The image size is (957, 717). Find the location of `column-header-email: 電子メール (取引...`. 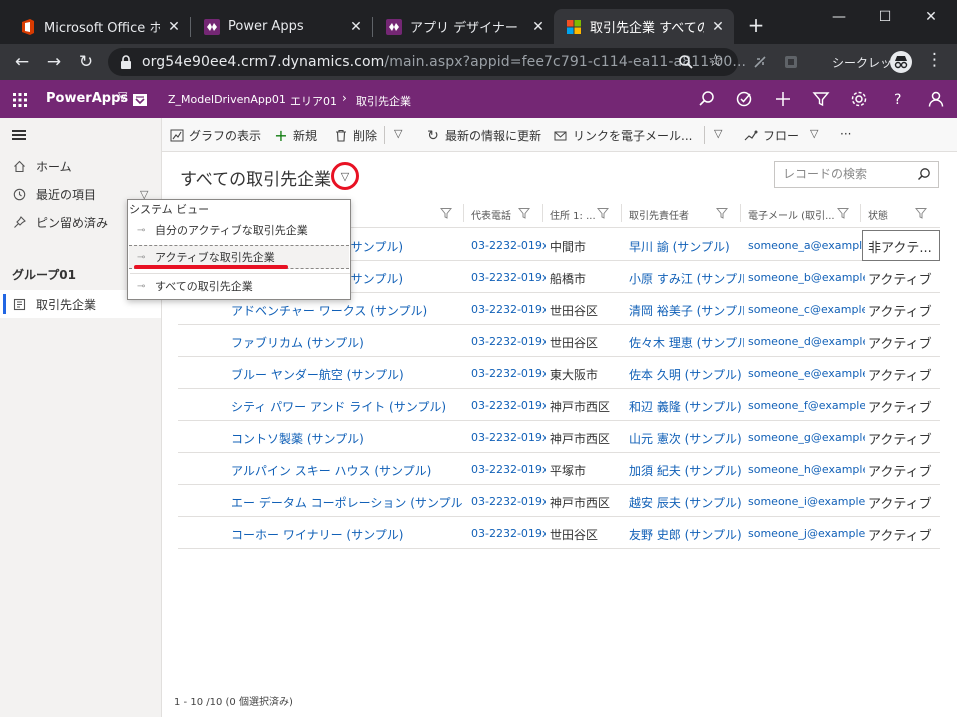

column-header-email: 電子メール (取引... is located at coordinates (791, 214).